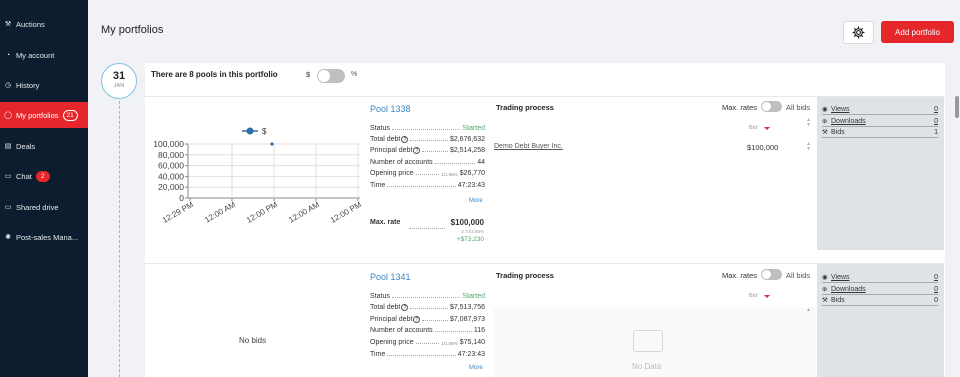 The height and width of the screenshot is (377, 960). Describe the element at coordinates (8, 55) in the screenshot. I see `user-icon: ◔` at that location.